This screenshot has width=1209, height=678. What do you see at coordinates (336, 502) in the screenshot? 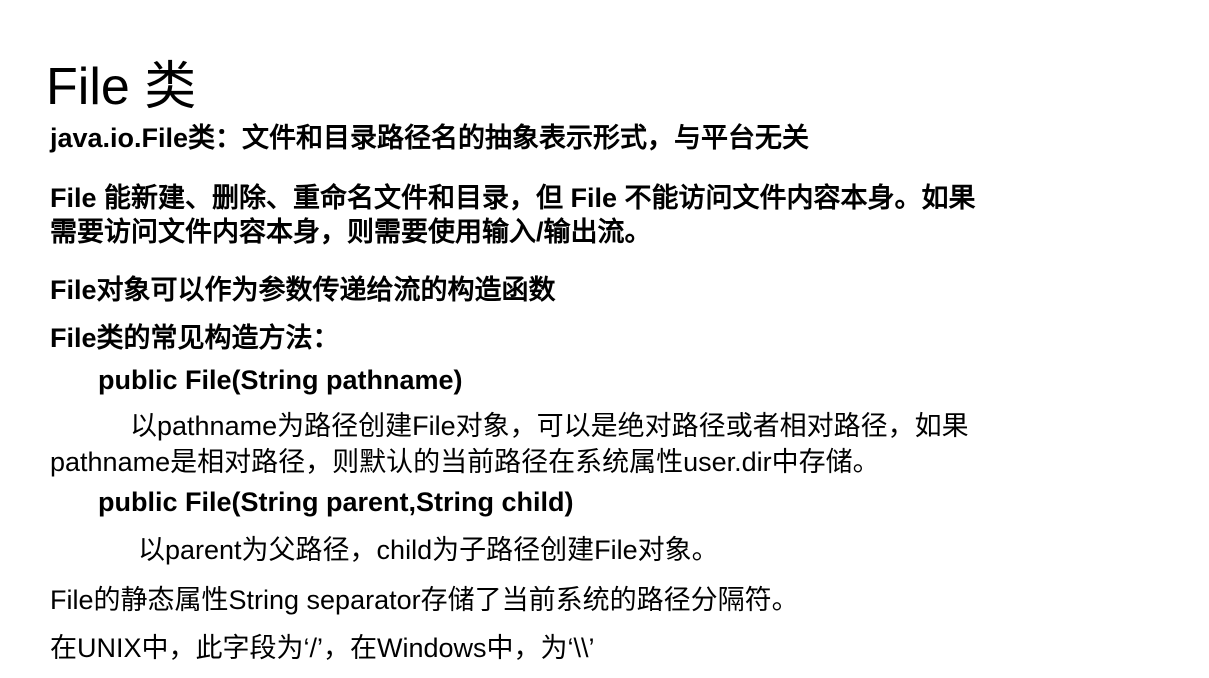
I see `code-constructor-parent-child: public File(String parent,String child)` at bounding box center [336, 502].